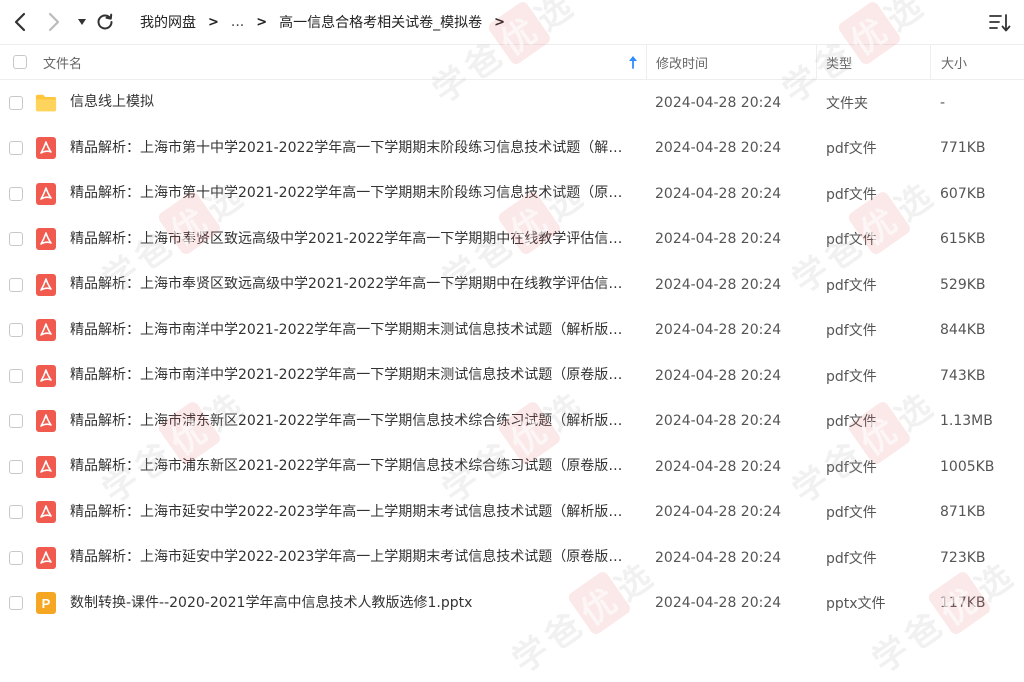 This screenshot has width=1024, height=682. I want to click on select-all-checkbox, so click(20, 62).